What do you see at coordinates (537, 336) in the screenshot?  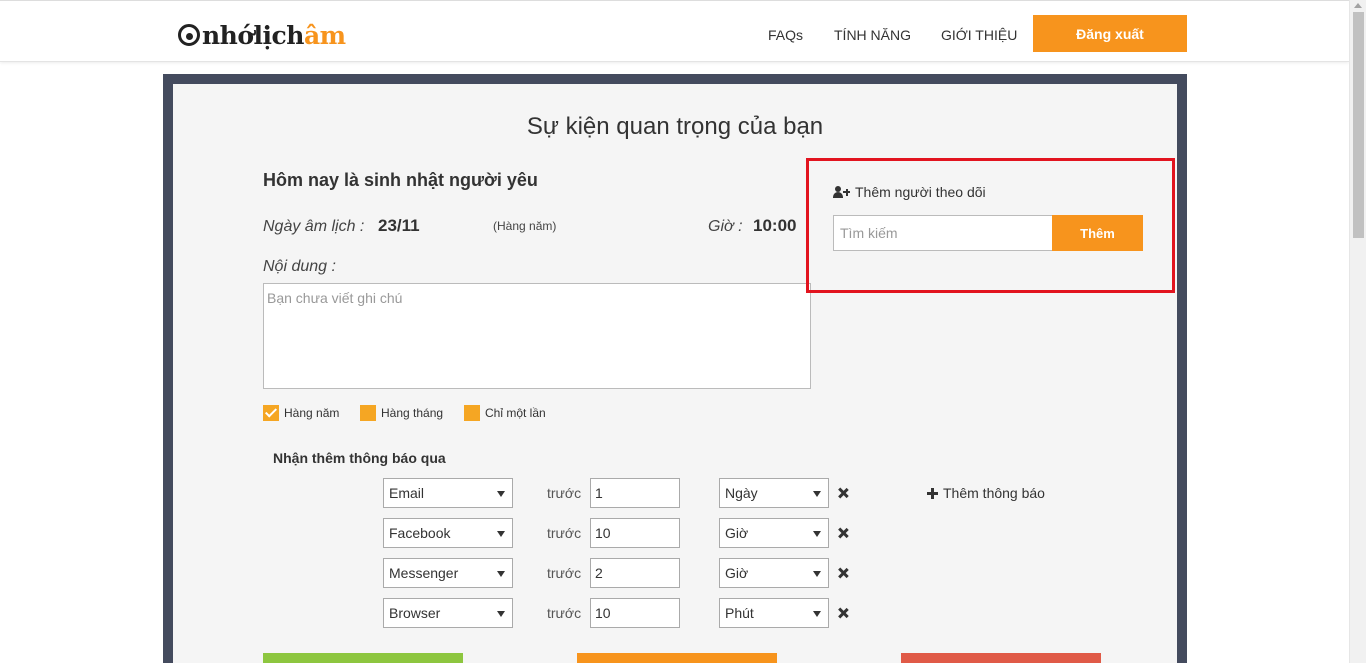 I see `note-textarea` at bounding box center [537, 336].